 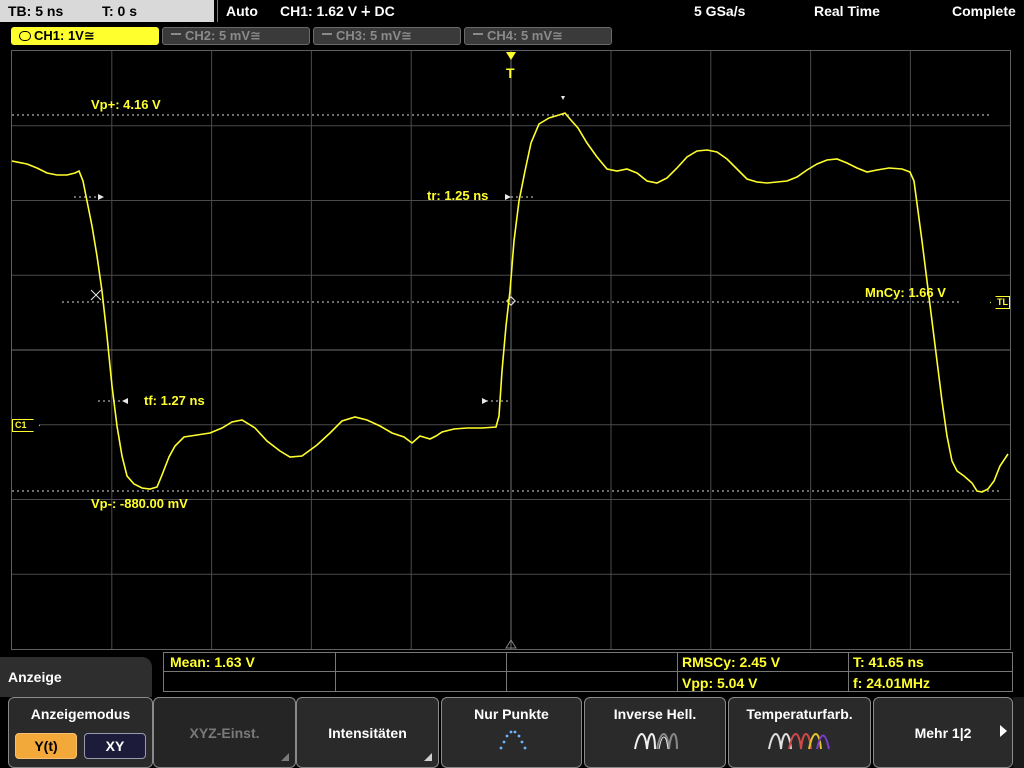 I want to click on inverse-brightness-label: Inverse Hell., so click(x=655, y=714).